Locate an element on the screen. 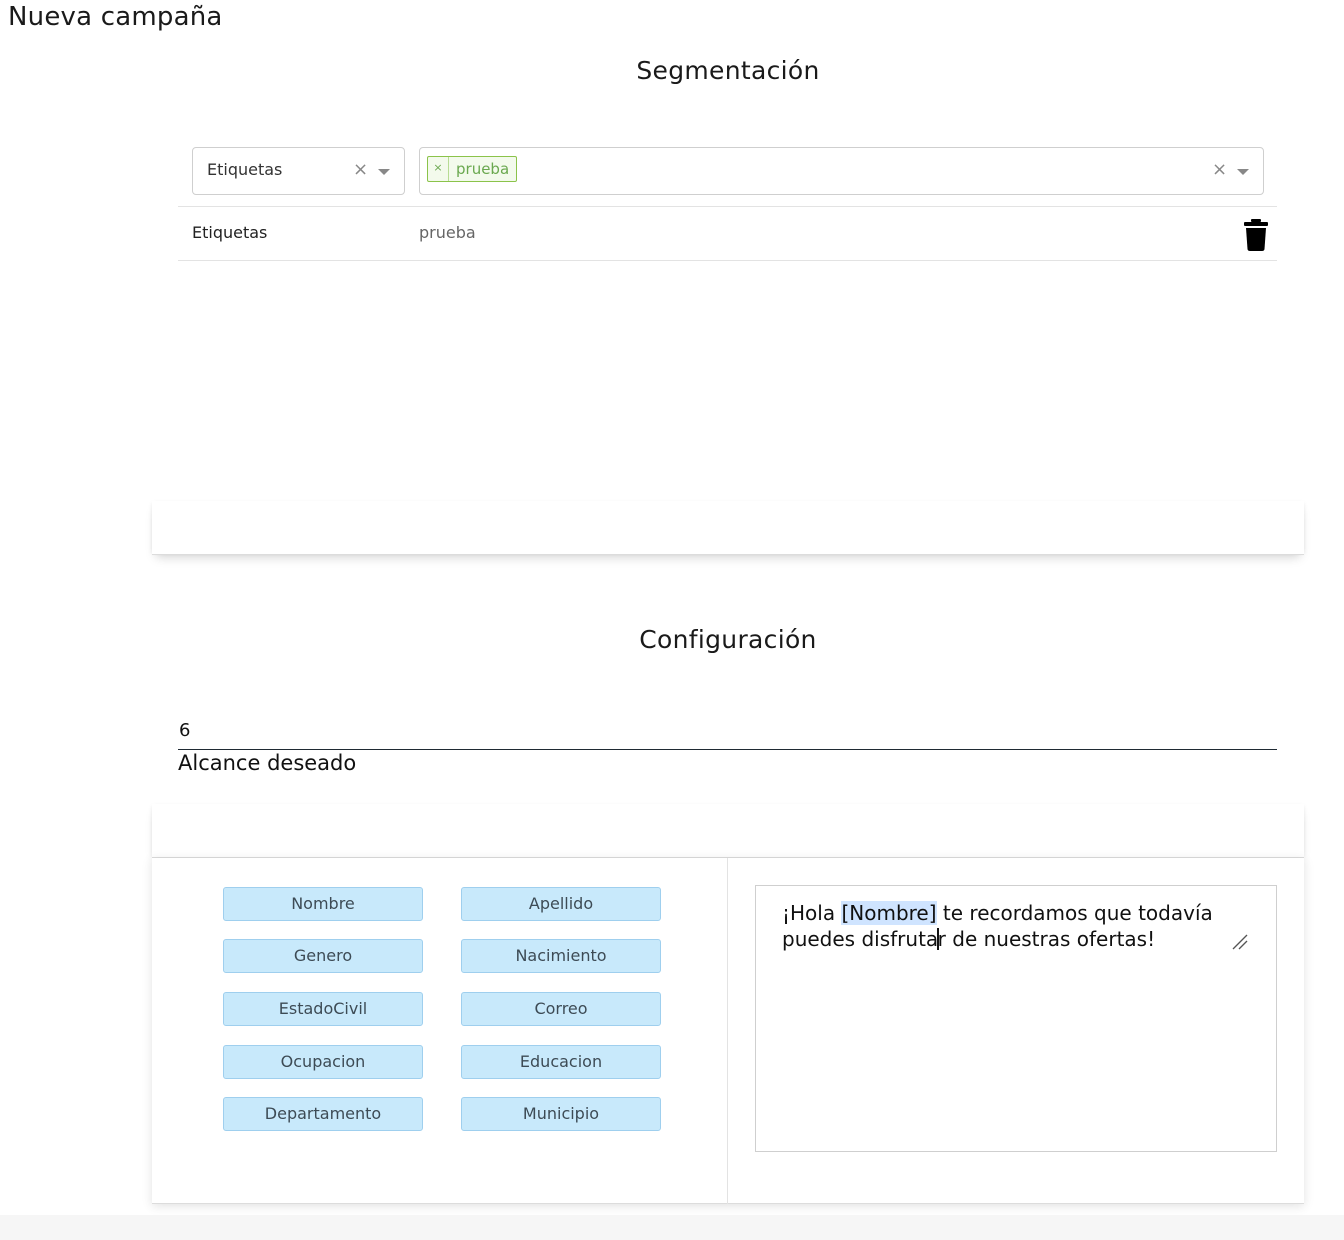 Image resolution: width=1344 pixels, height=1240 pixels. configuration-title: Configuración is located at coordinates (728, 639).